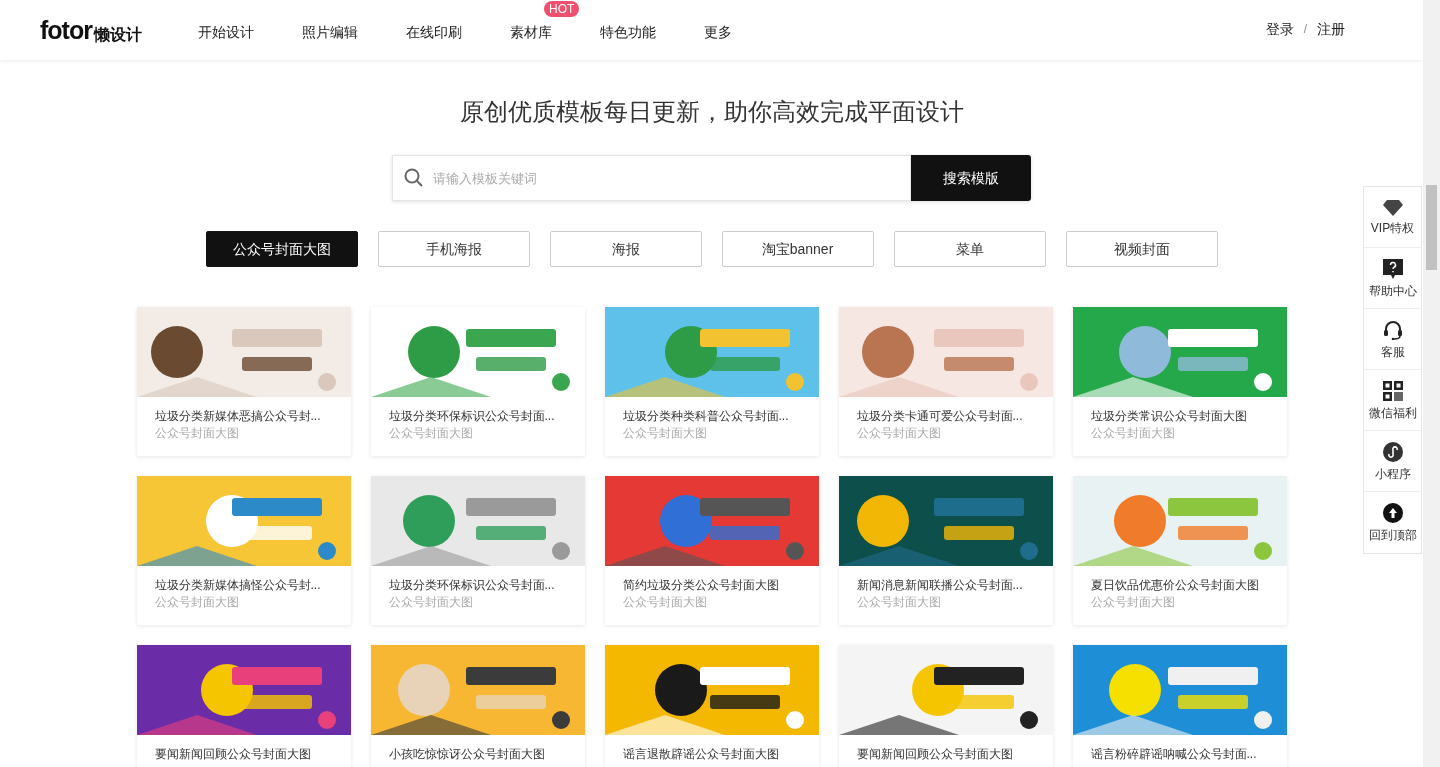  Describe the element at coordinates (117, 34) in the screenshot. I see `logo-suffix: 懒设计` at that location.